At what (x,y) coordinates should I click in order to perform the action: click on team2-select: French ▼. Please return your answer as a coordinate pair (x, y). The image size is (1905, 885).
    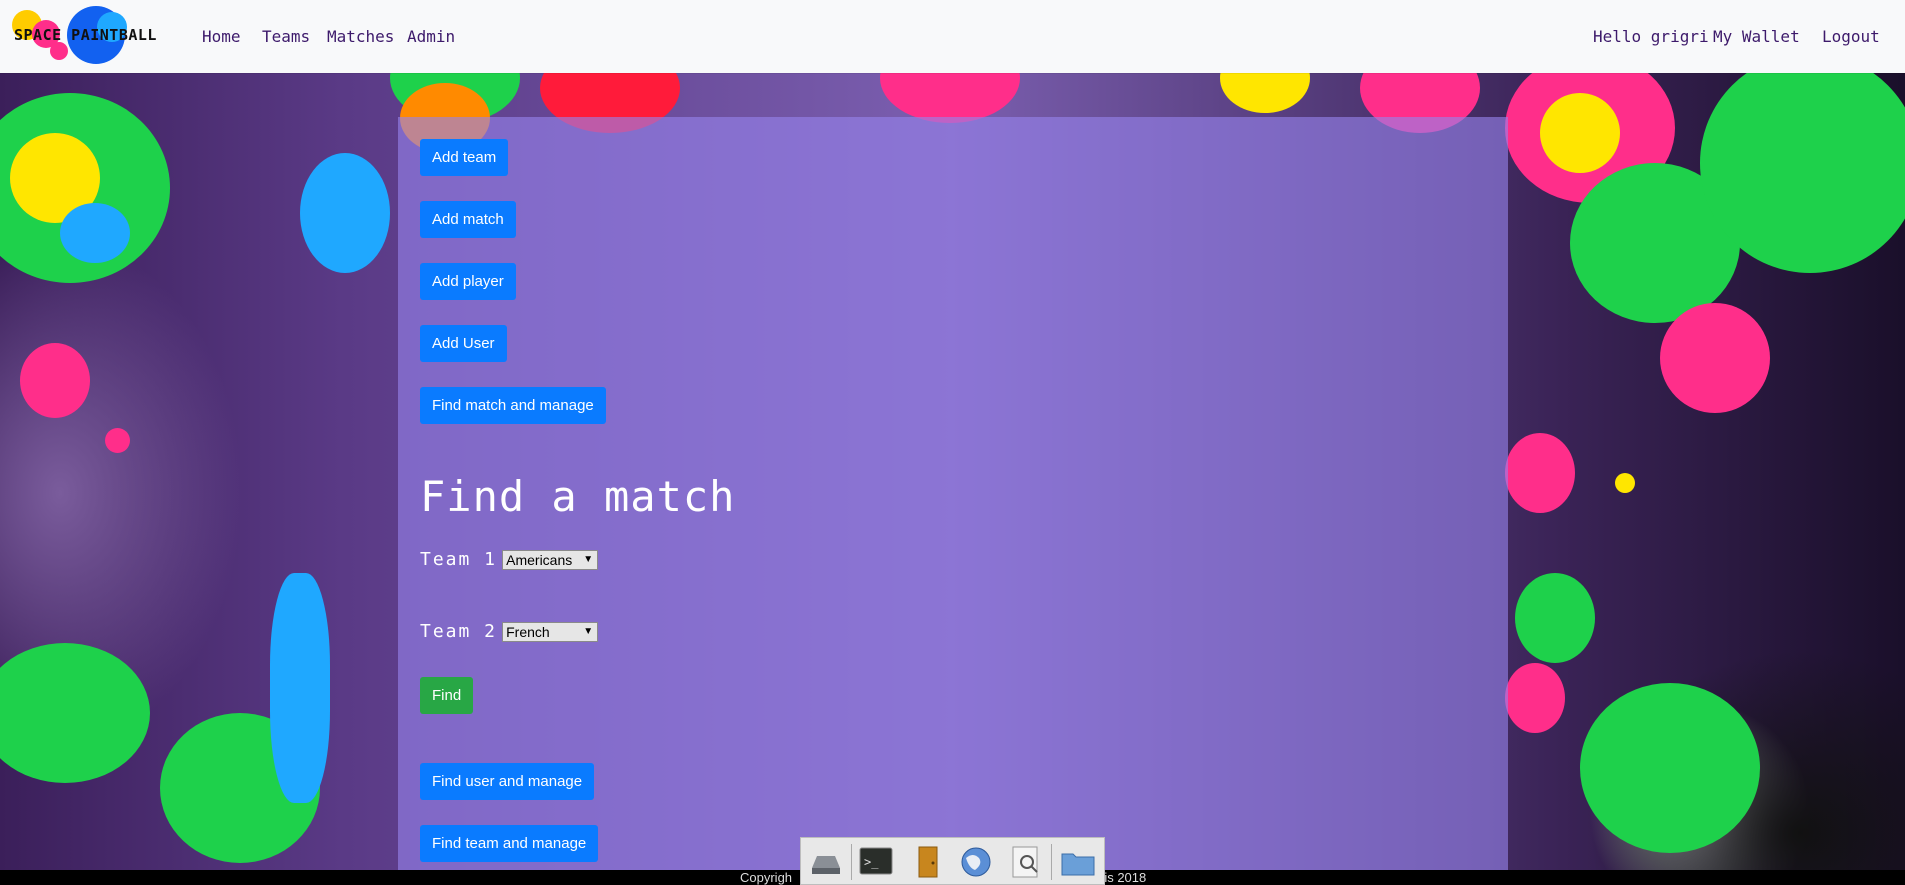
    Looking at the image, I should click on (550, 631).